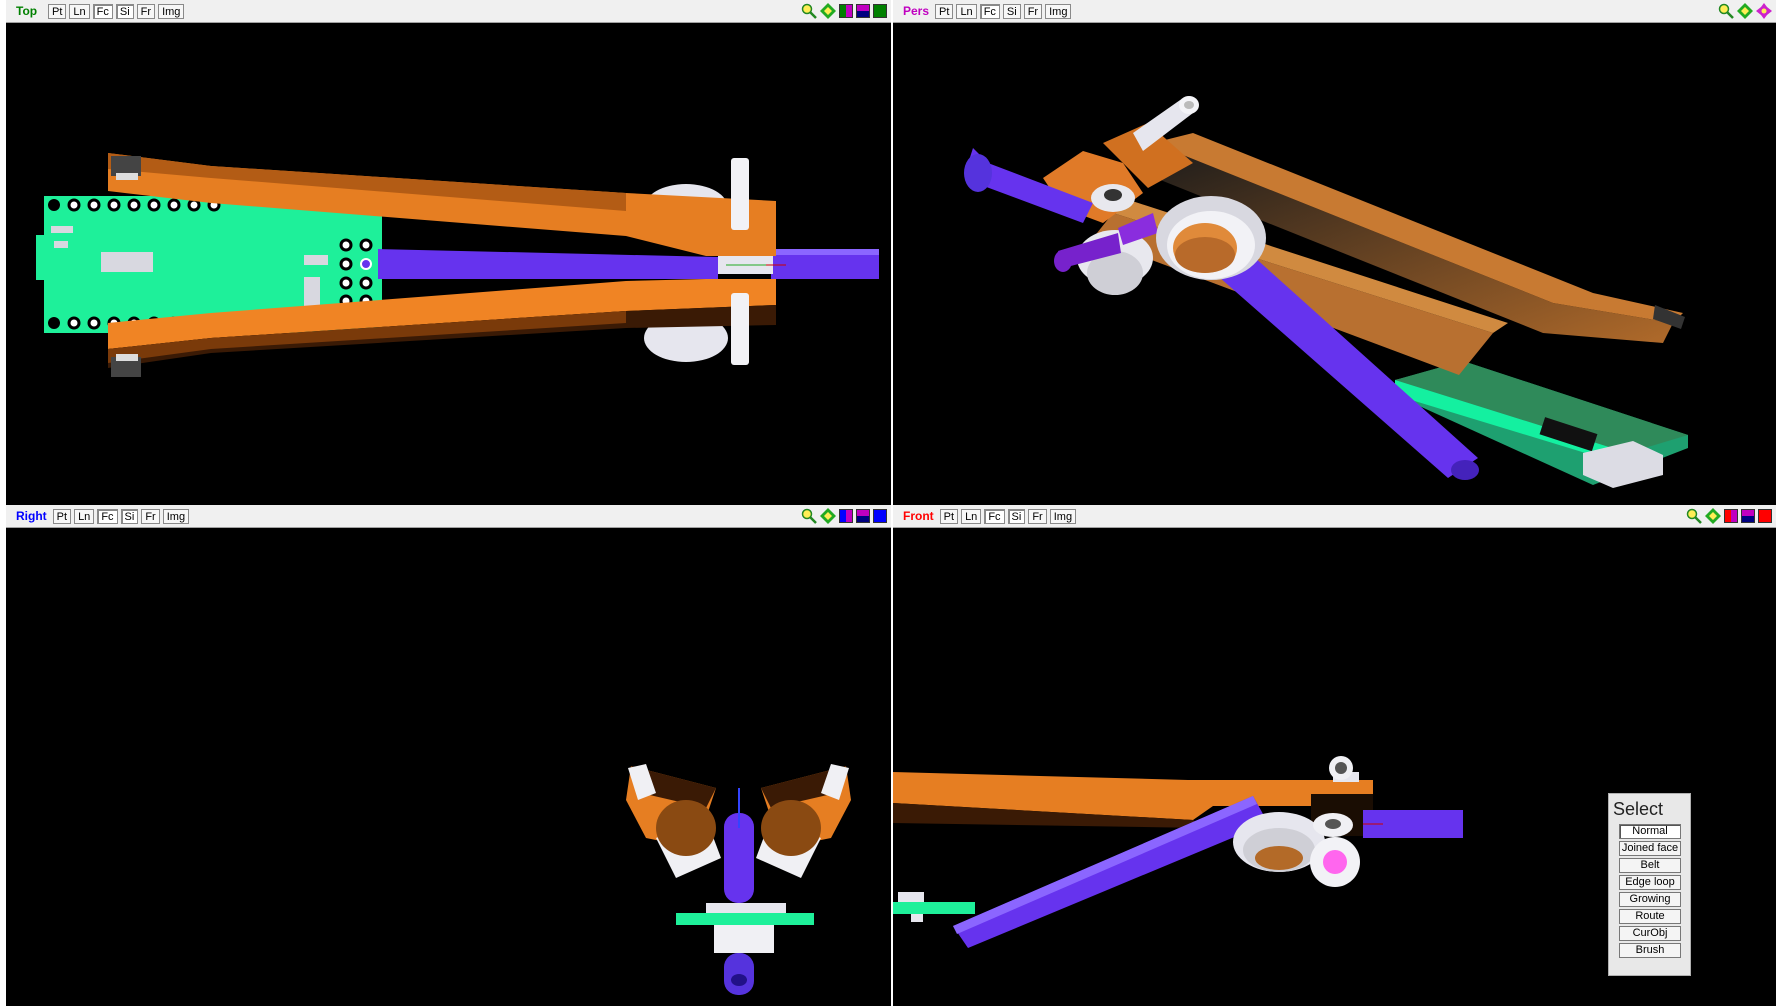 The height and width of the screenshot is (1006, 1776). Describe the element at coordinates (1650, 899) in the screenshot. I see `select-growing-button: Growing` at that location.